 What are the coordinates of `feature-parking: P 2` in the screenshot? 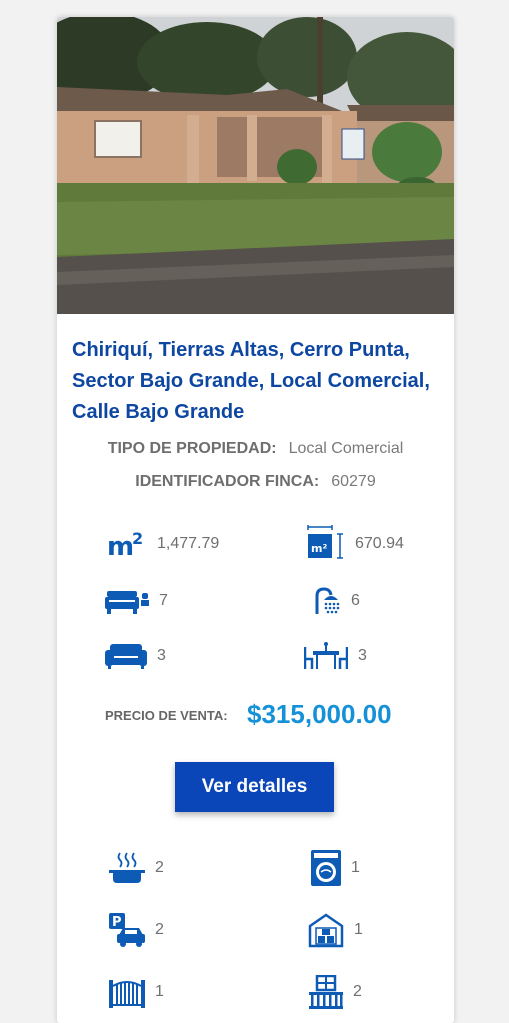 It's located at (136, 930).